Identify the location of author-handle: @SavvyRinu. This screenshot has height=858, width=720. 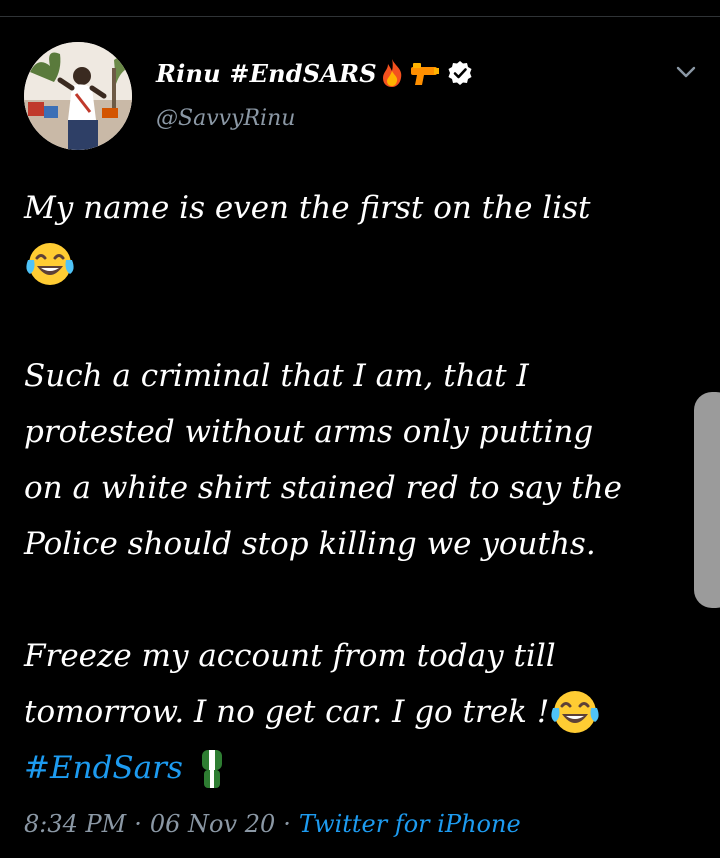
(225, 118).